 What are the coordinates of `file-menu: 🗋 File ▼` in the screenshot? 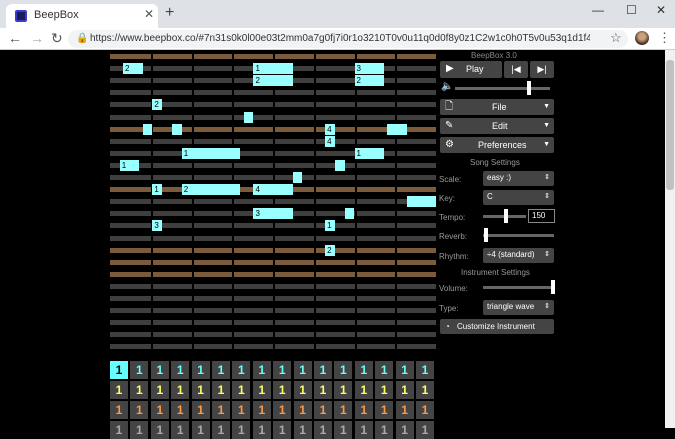 It's located at (497, 107).